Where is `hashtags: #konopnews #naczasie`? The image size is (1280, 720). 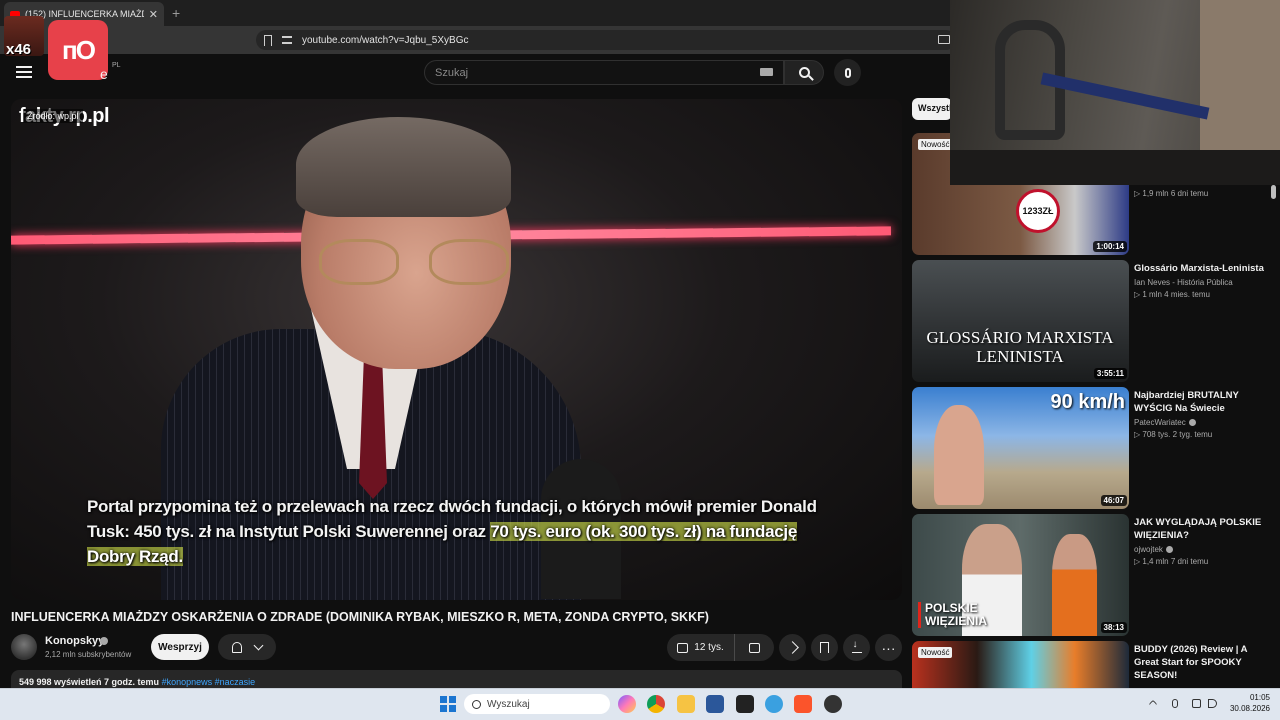 hashtags: #konopnews #naczasie is located at coordinates (209, 682).